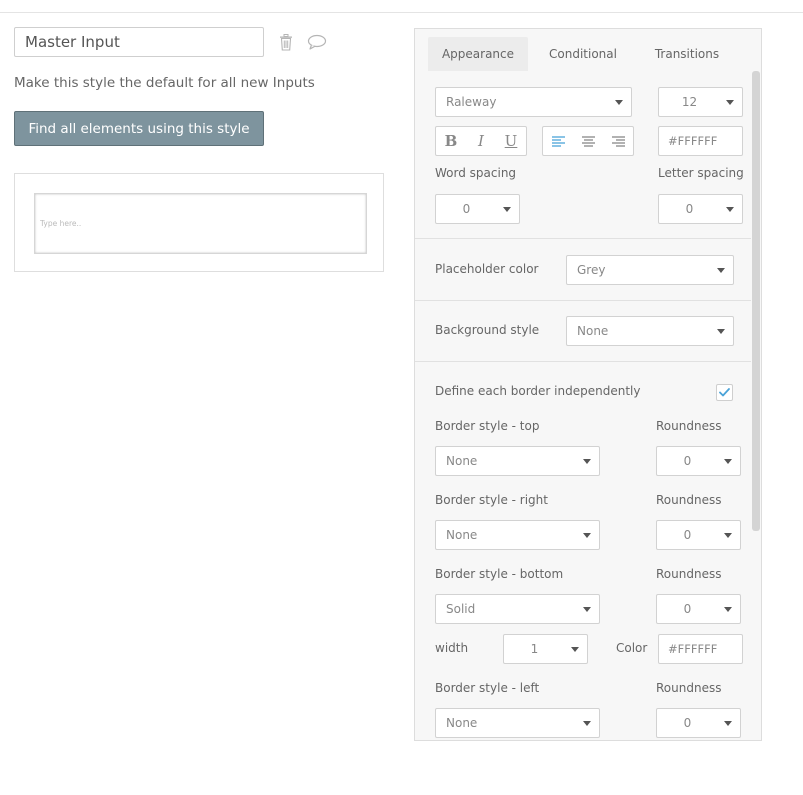  What do you see at coordinates (632, 648) in the screenshot?
I see `border-color-label: Color` at bounding box center [632, 648].